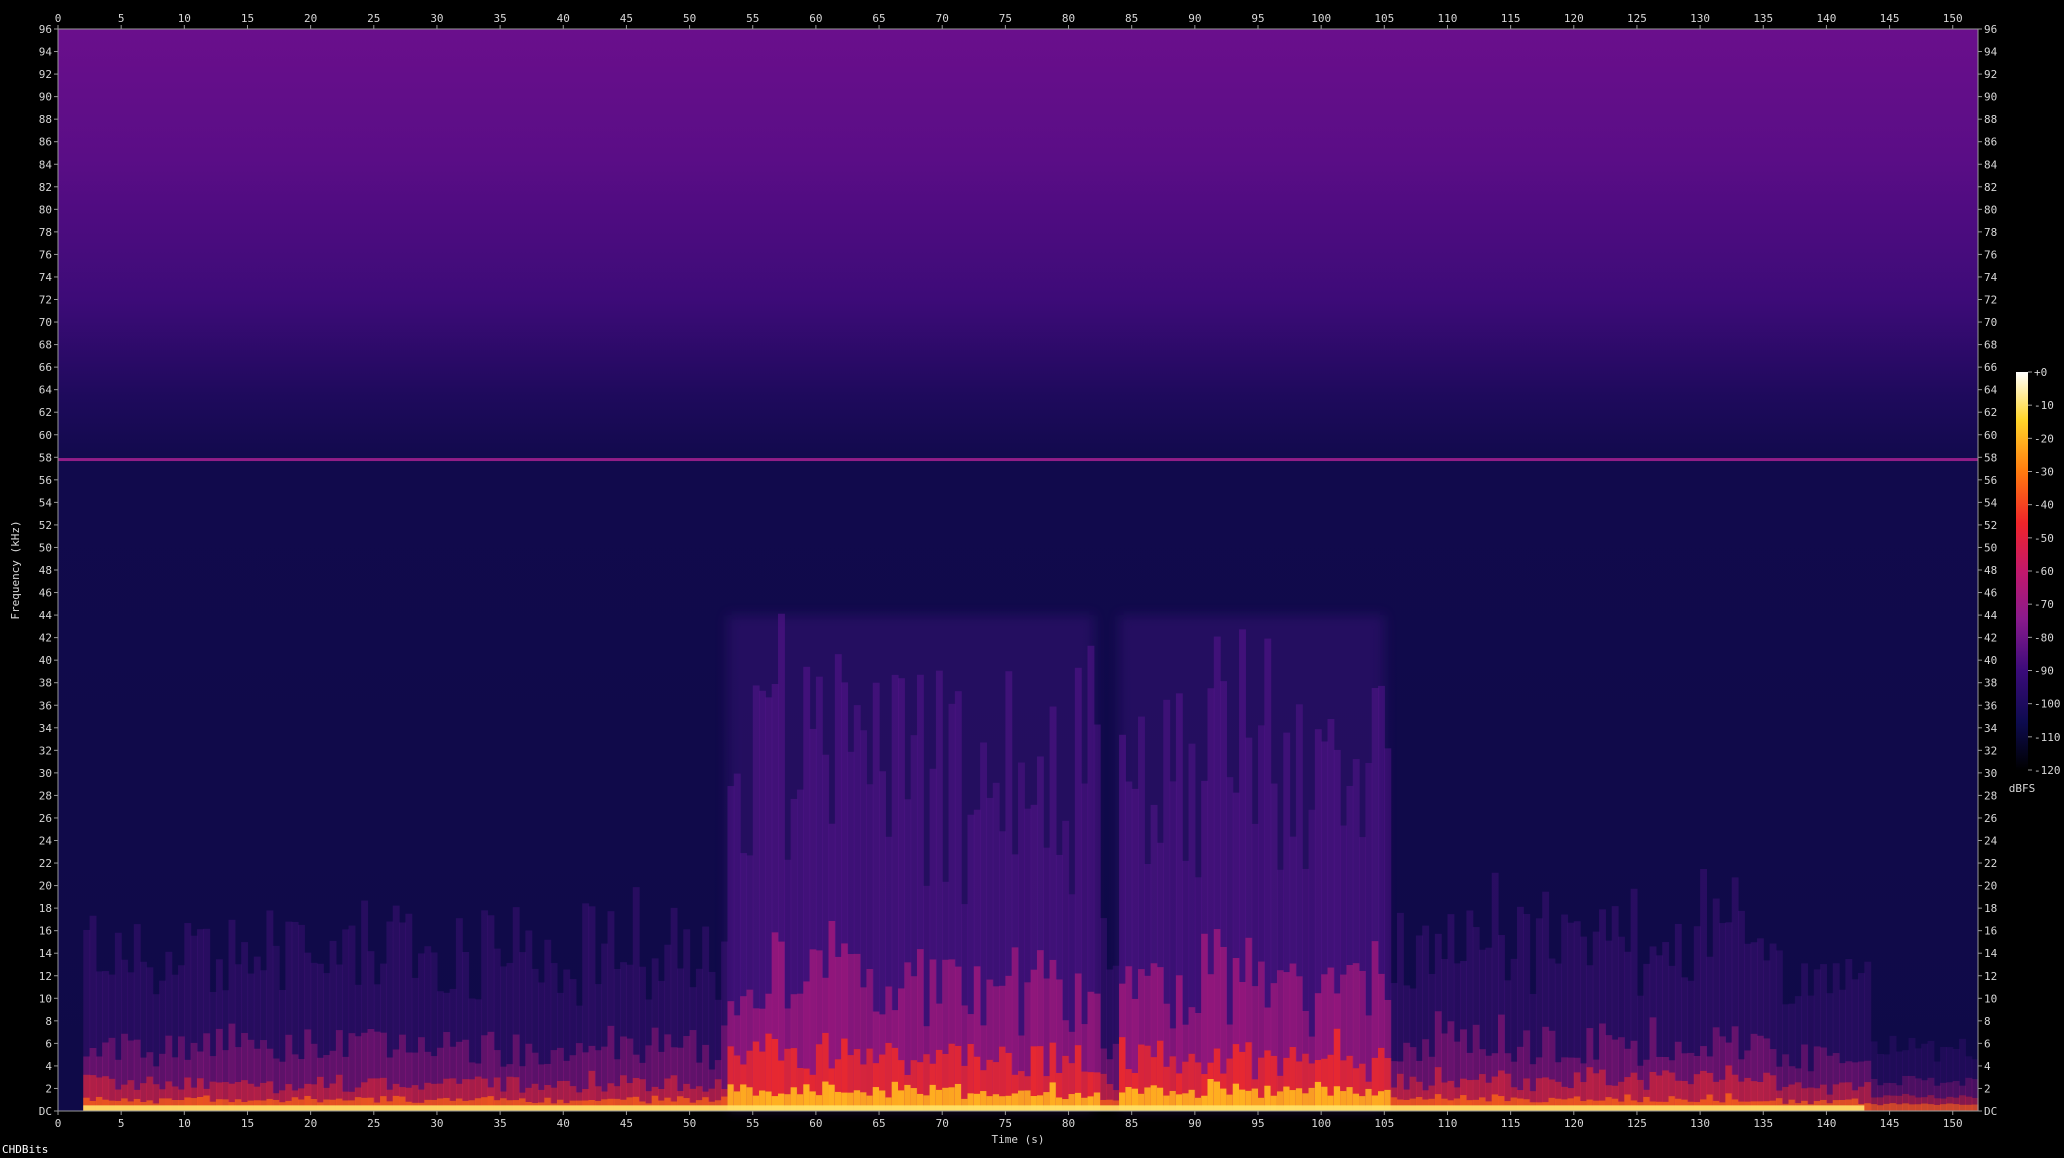 Image resolution: width=2064 pixels, height=1158 pixels. What do you see at coordinates (1384, 1123) in the screenshot?
I see `x-tick-label-bottom: 105` at bounding box center [1384, 1123].